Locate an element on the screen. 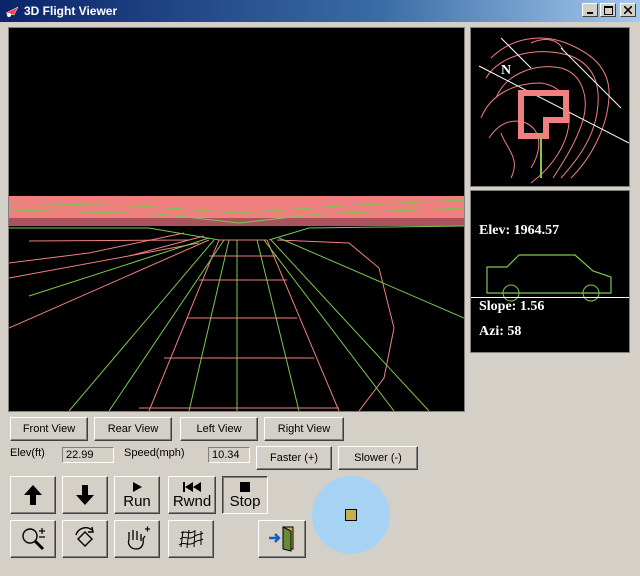 This screenshot has width=640, height=576. play-icon is located at coordinates (137, 487).